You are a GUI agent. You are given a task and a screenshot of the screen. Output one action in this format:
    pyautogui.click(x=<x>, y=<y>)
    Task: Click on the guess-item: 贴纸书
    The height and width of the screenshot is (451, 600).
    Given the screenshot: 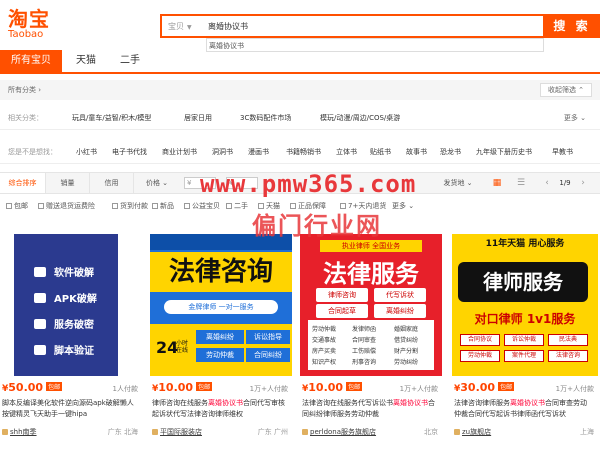 What is the action you would take?
    pyautogui.click(x=380, y=152)
    